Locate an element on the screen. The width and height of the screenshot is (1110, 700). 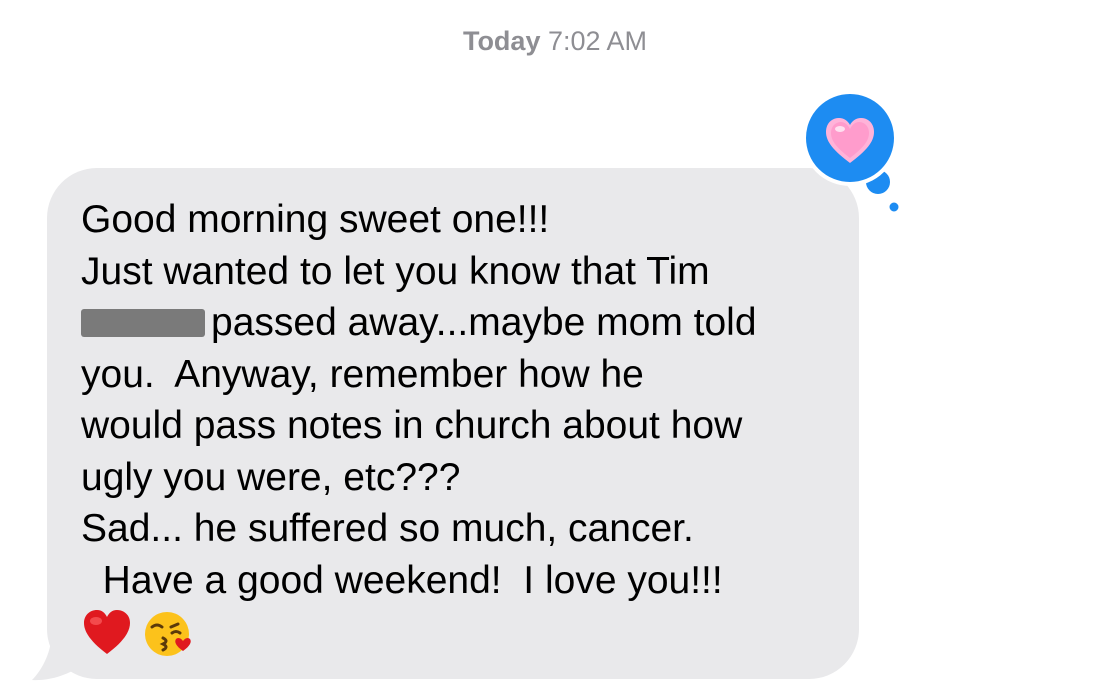
message-line: ugly you were, etc??? is located at coordinates (271, 477).